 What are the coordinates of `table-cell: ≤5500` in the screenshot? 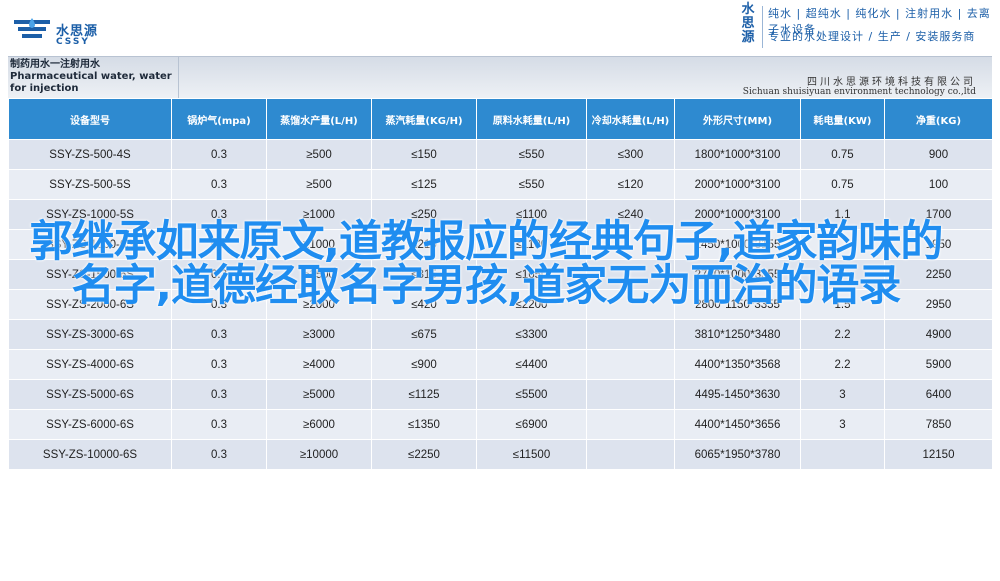 It's located at (531, 394).